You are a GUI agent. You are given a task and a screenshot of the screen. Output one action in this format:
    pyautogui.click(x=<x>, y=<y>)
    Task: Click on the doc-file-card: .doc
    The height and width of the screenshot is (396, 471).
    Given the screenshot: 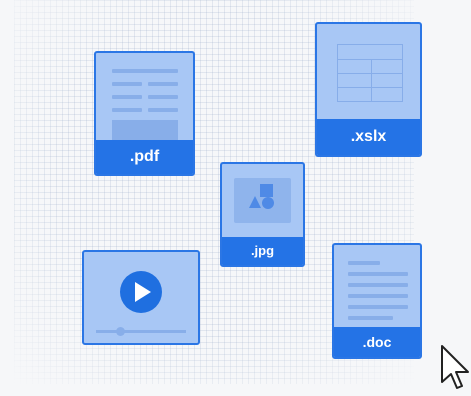 What is the action you would take?
    pyautogui.click(x=377, y=301)
    